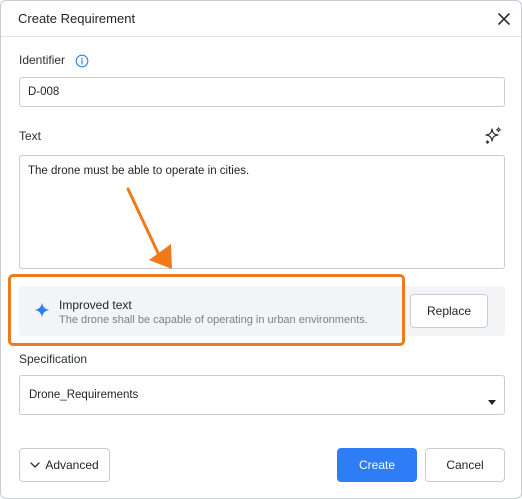 The width and height of the screenshot is (522, 499). I want to click on dialog-header: Create Requirement, so click(261, 19).